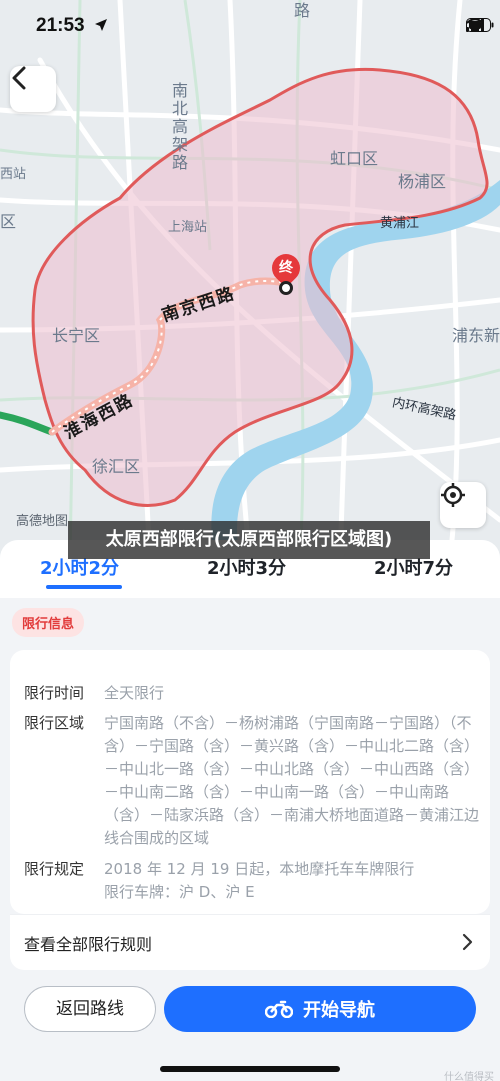 The width and height of the screenshot is (500, 1081). Describe the element at coordinates (469, 1076) in the screenshot. I see `watermark: 什么值得买` at that location.